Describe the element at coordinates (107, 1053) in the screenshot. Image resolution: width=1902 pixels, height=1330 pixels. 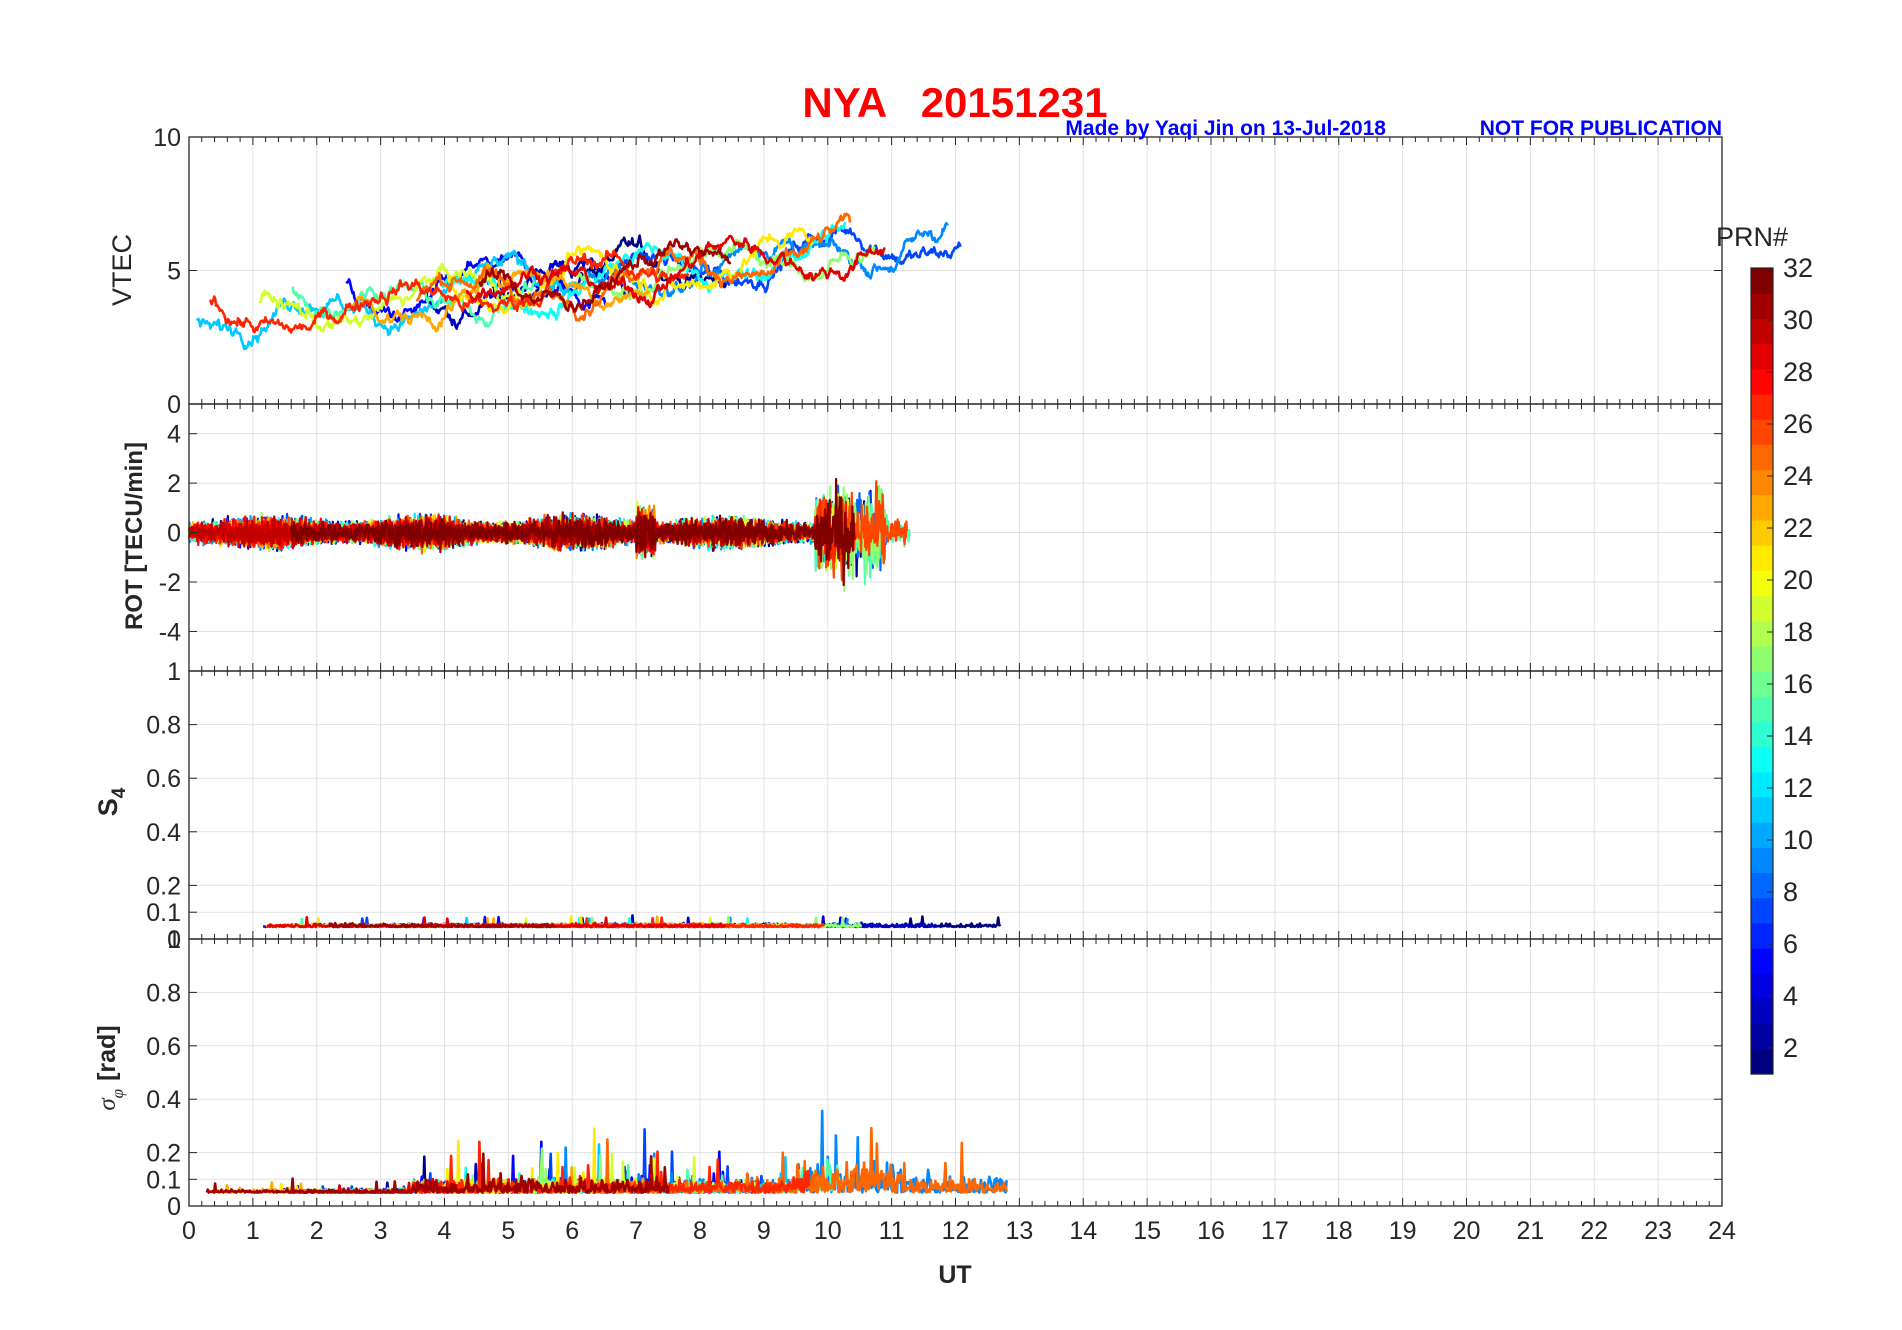
I see `sigma-ylabel-unit: [rad]` at that location.